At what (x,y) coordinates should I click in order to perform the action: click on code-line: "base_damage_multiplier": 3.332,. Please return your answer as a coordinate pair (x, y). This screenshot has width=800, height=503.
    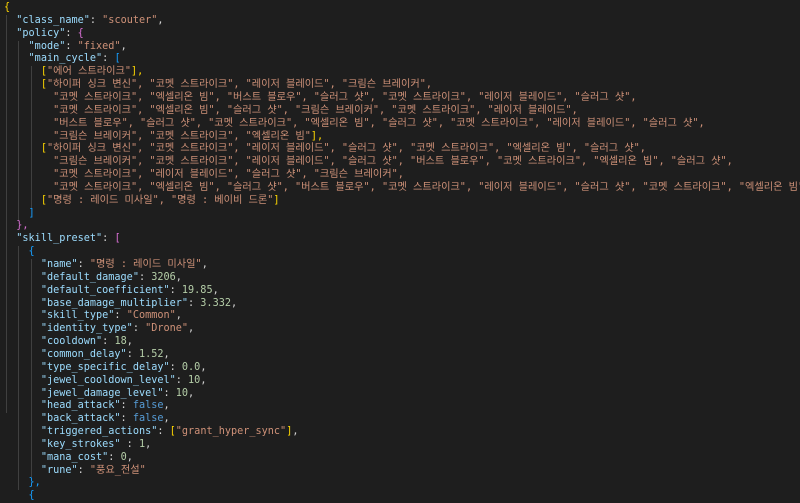
    Looking at the image, I should click on (120, 304).